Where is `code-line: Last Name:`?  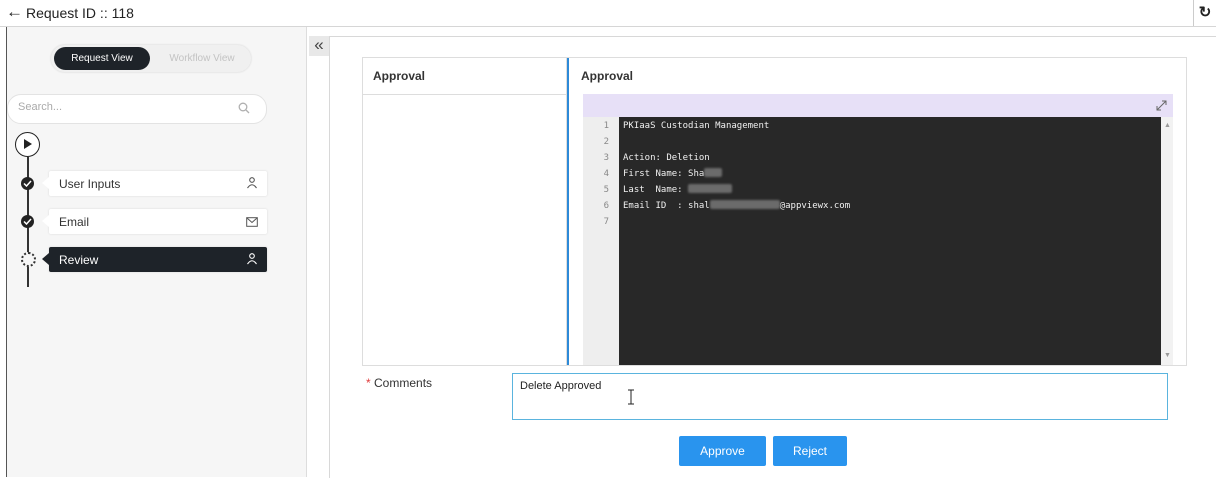 code-line: Last Name: is located at coordinates (678, 190).